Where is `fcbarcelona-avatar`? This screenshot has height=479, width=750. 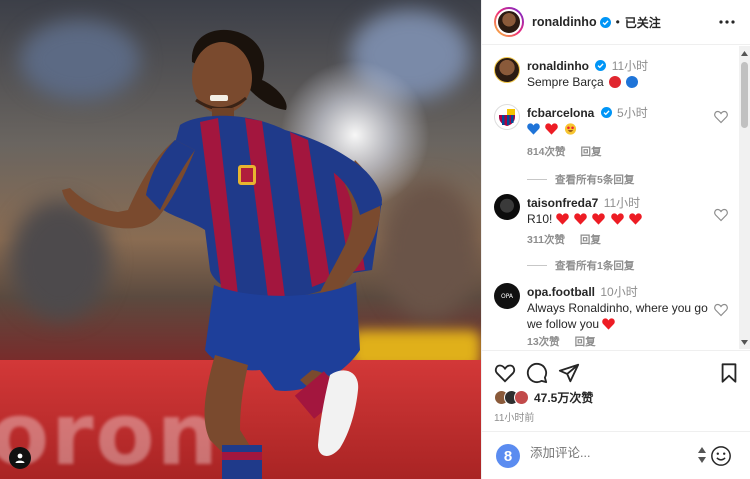
fcbarcelona-avatar is located at coordinates (507, 117).